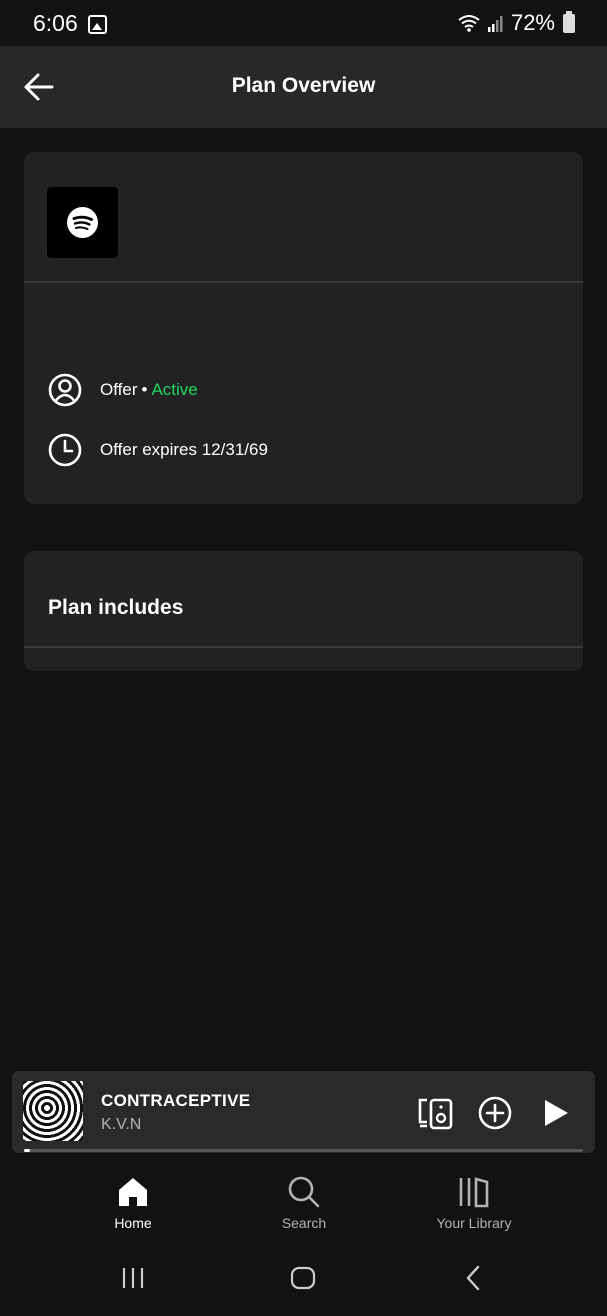 The width and height of the screenshot is (607, 1316). Describe the element at coordinates (65, 390) in the screenshot. I see `account-icon` at that location.